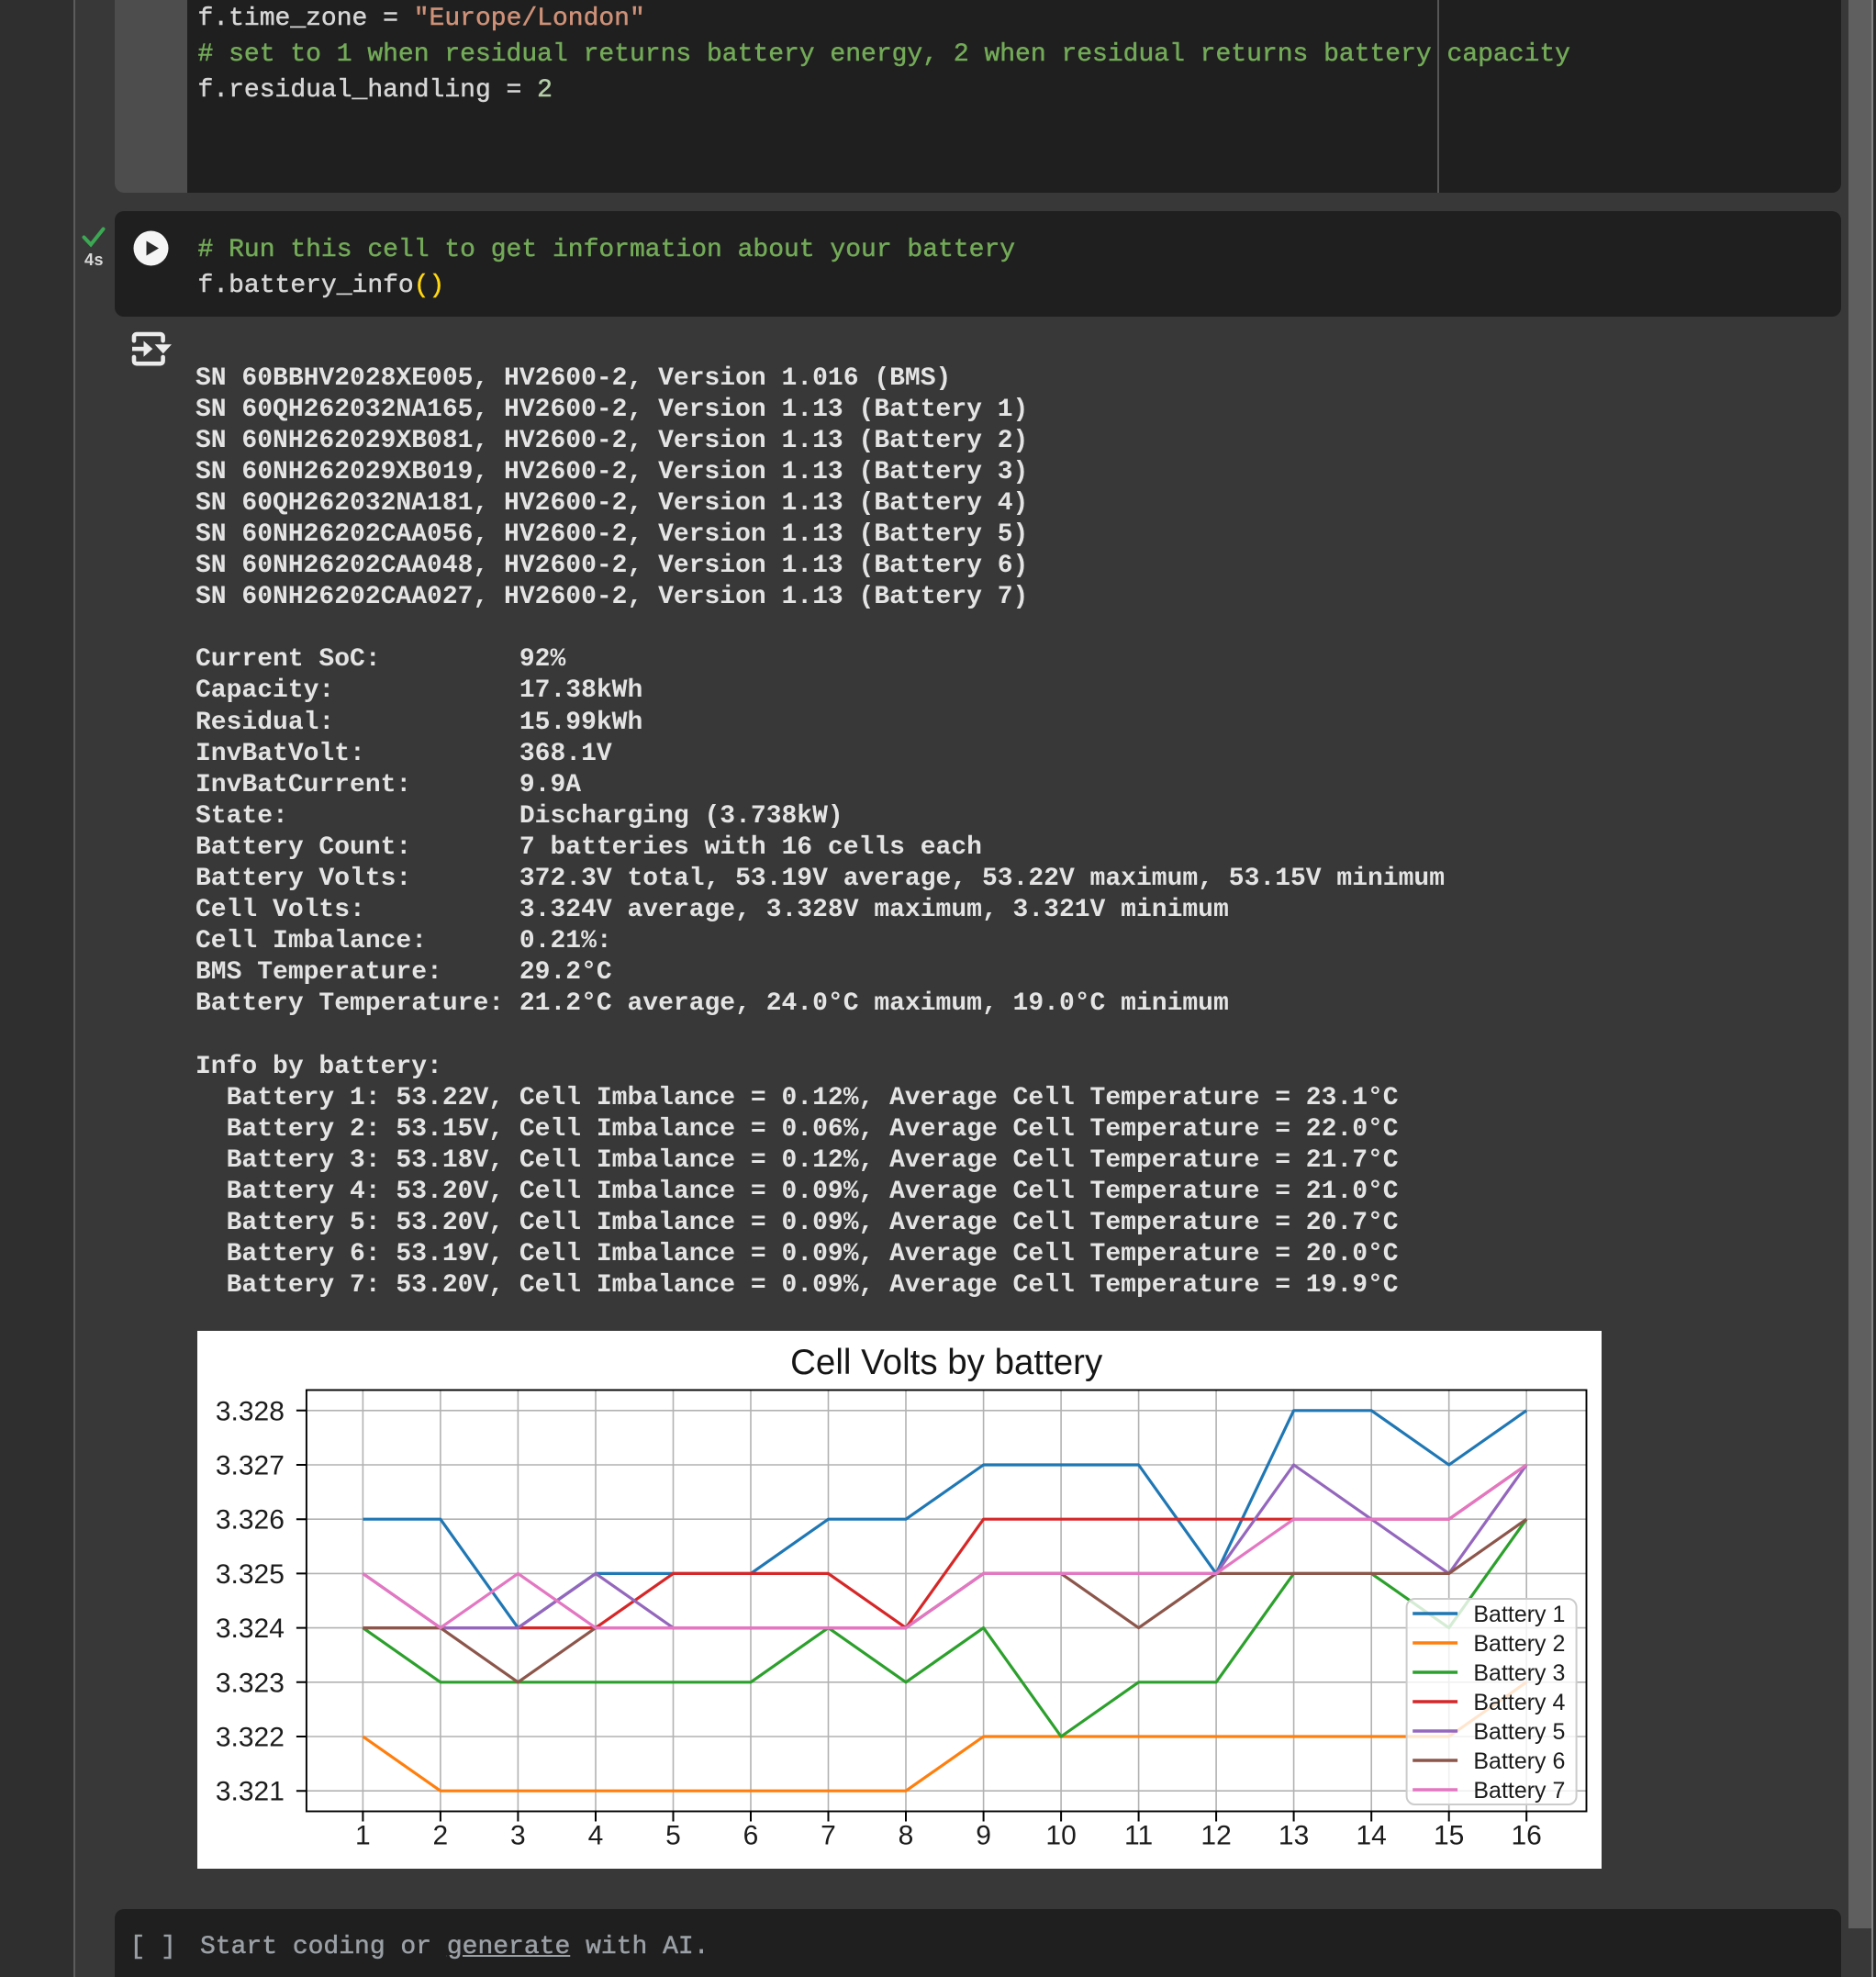  I want to click on svg-text: 1, so click(363, 1835).